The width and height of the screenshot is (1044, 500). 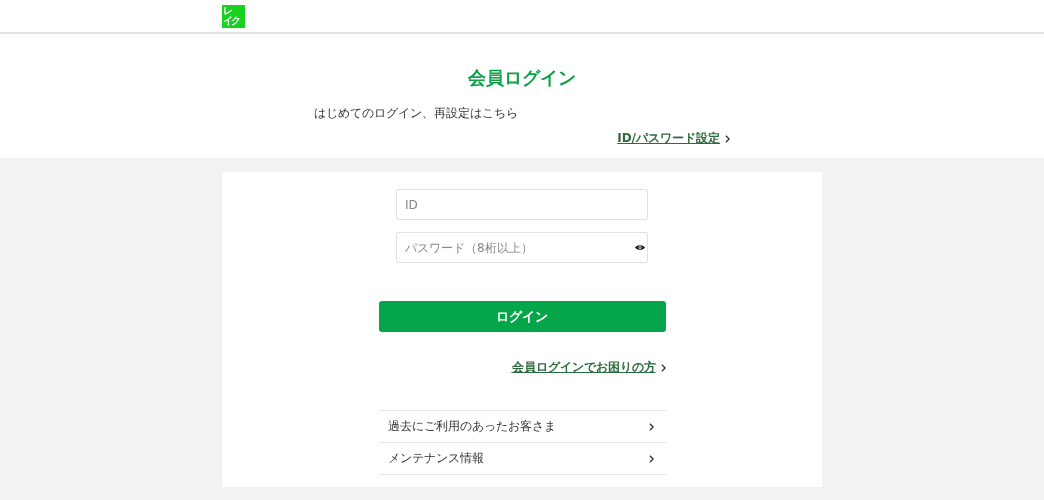 I want to click on page-title: 会員ログイン, so click(x=522, y=78).